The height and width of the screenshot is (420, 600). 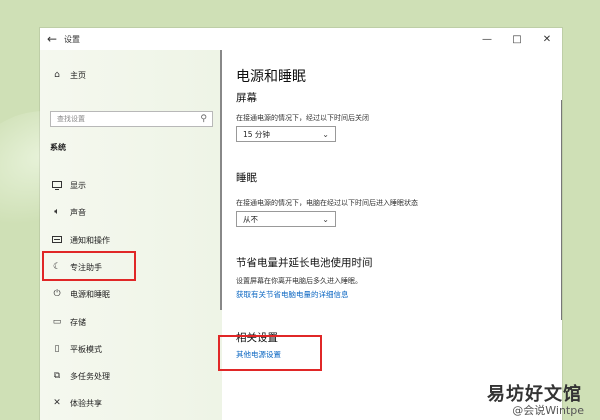 I want to click on page-title: 电源和睡眠, so click(x=271, y=77).